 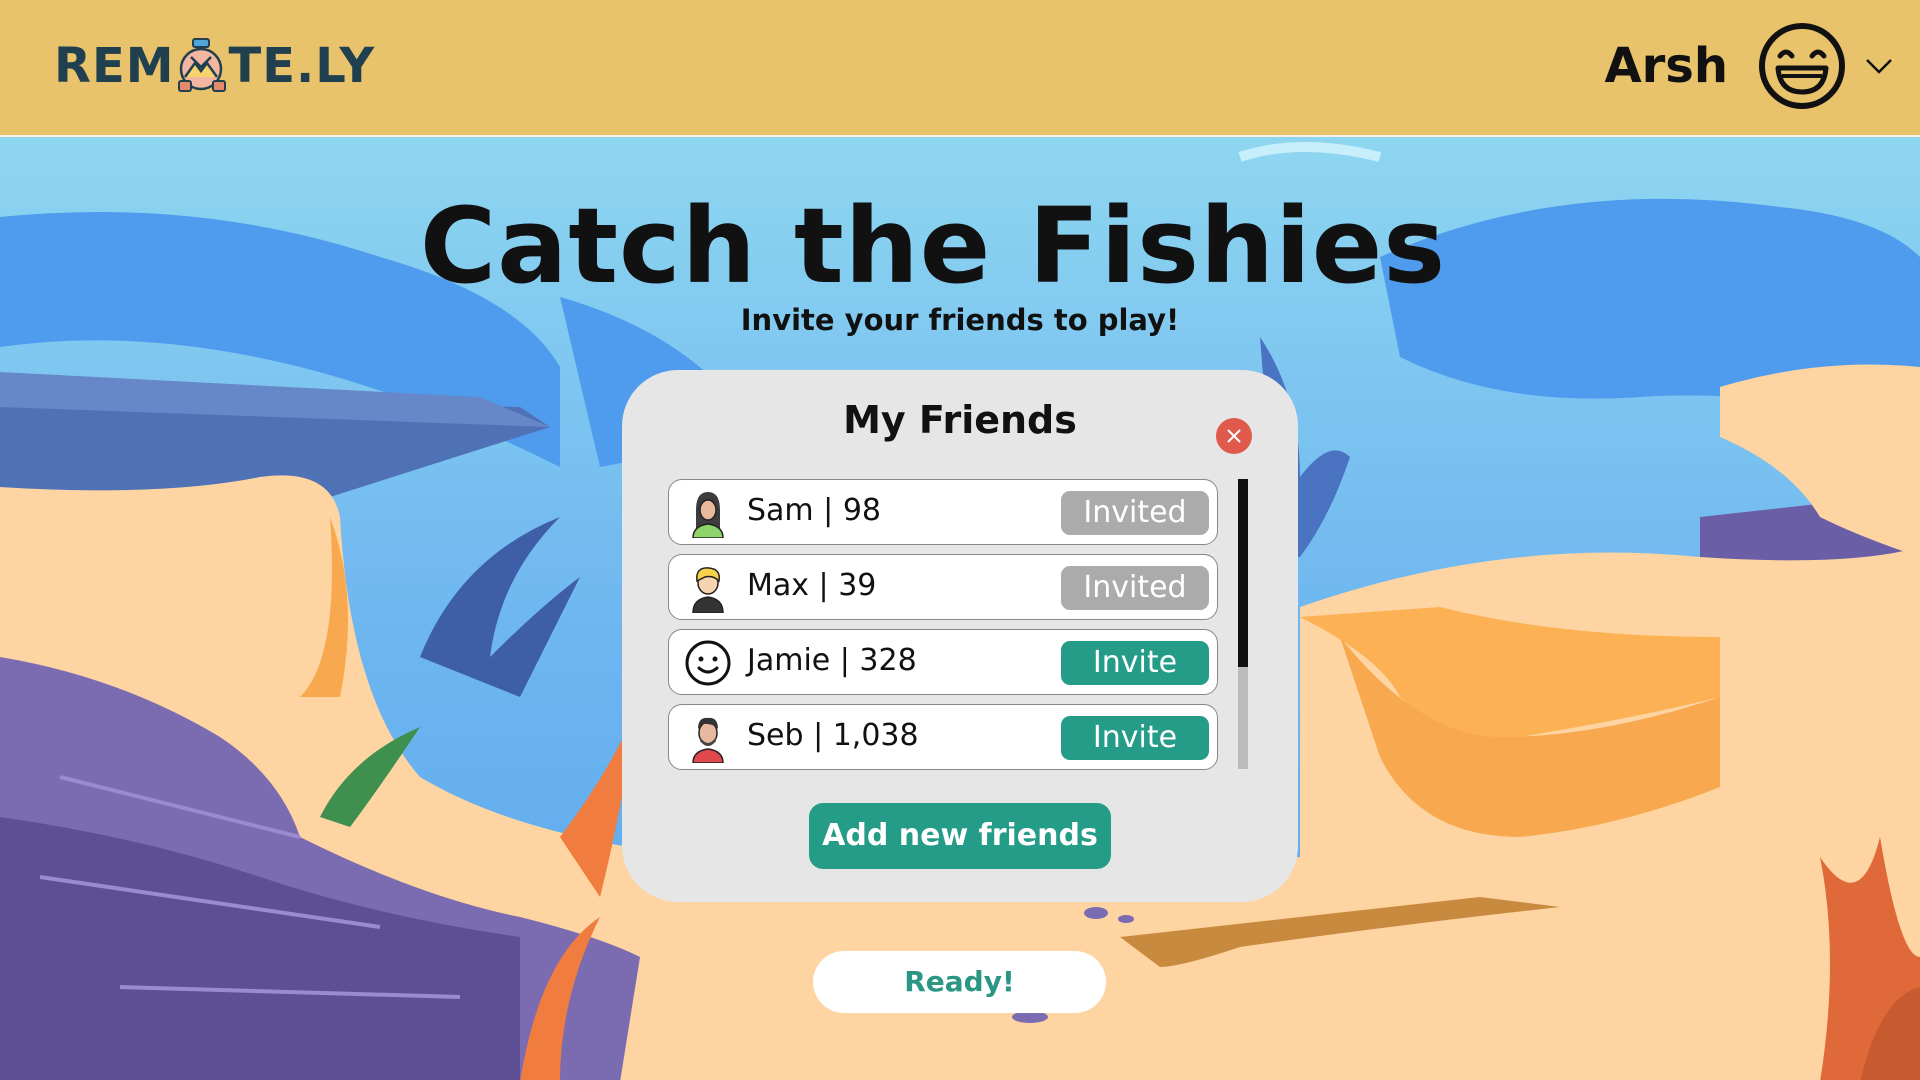 What do you see at coordinates (812, 585) in the screenshot?
I see `friend-name-score: Max | 39` at bounding box center [812, 585].